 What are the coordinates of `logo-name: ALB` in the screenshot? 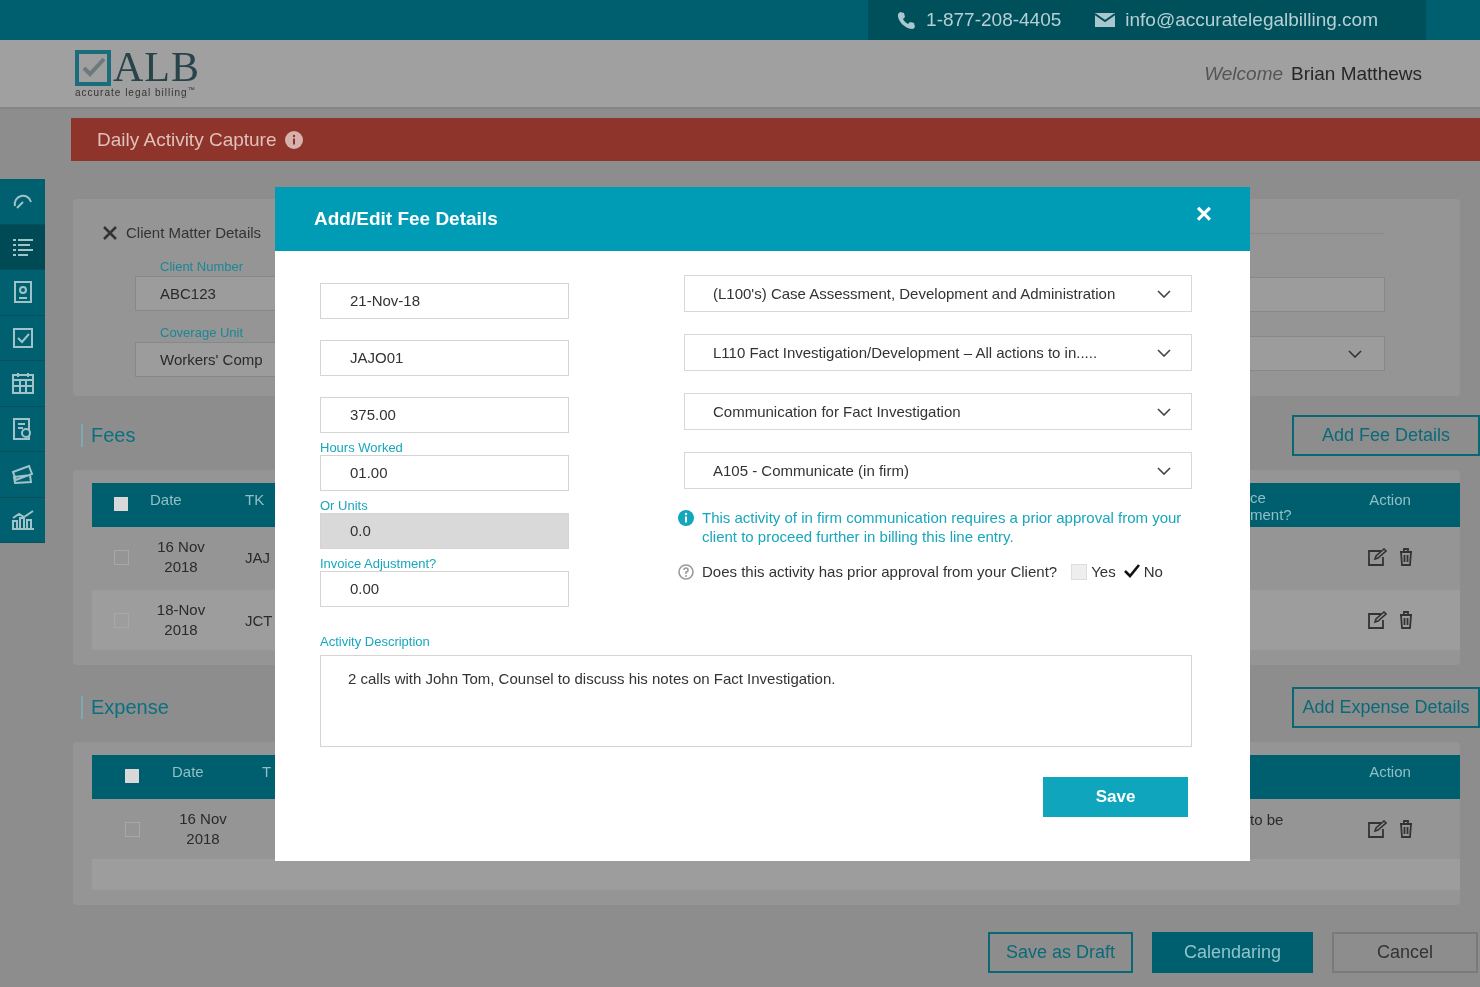 It's located at (156, 67).